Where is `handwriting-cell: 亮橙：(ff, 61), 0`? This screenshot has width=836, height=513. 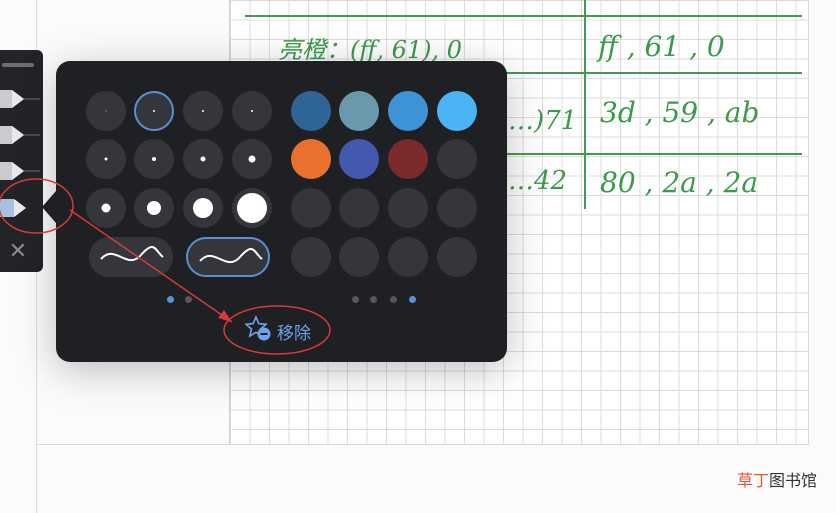 handwriting-cell: 亮橙：(ff, 61), 0 is located at coordinates (370, 50).